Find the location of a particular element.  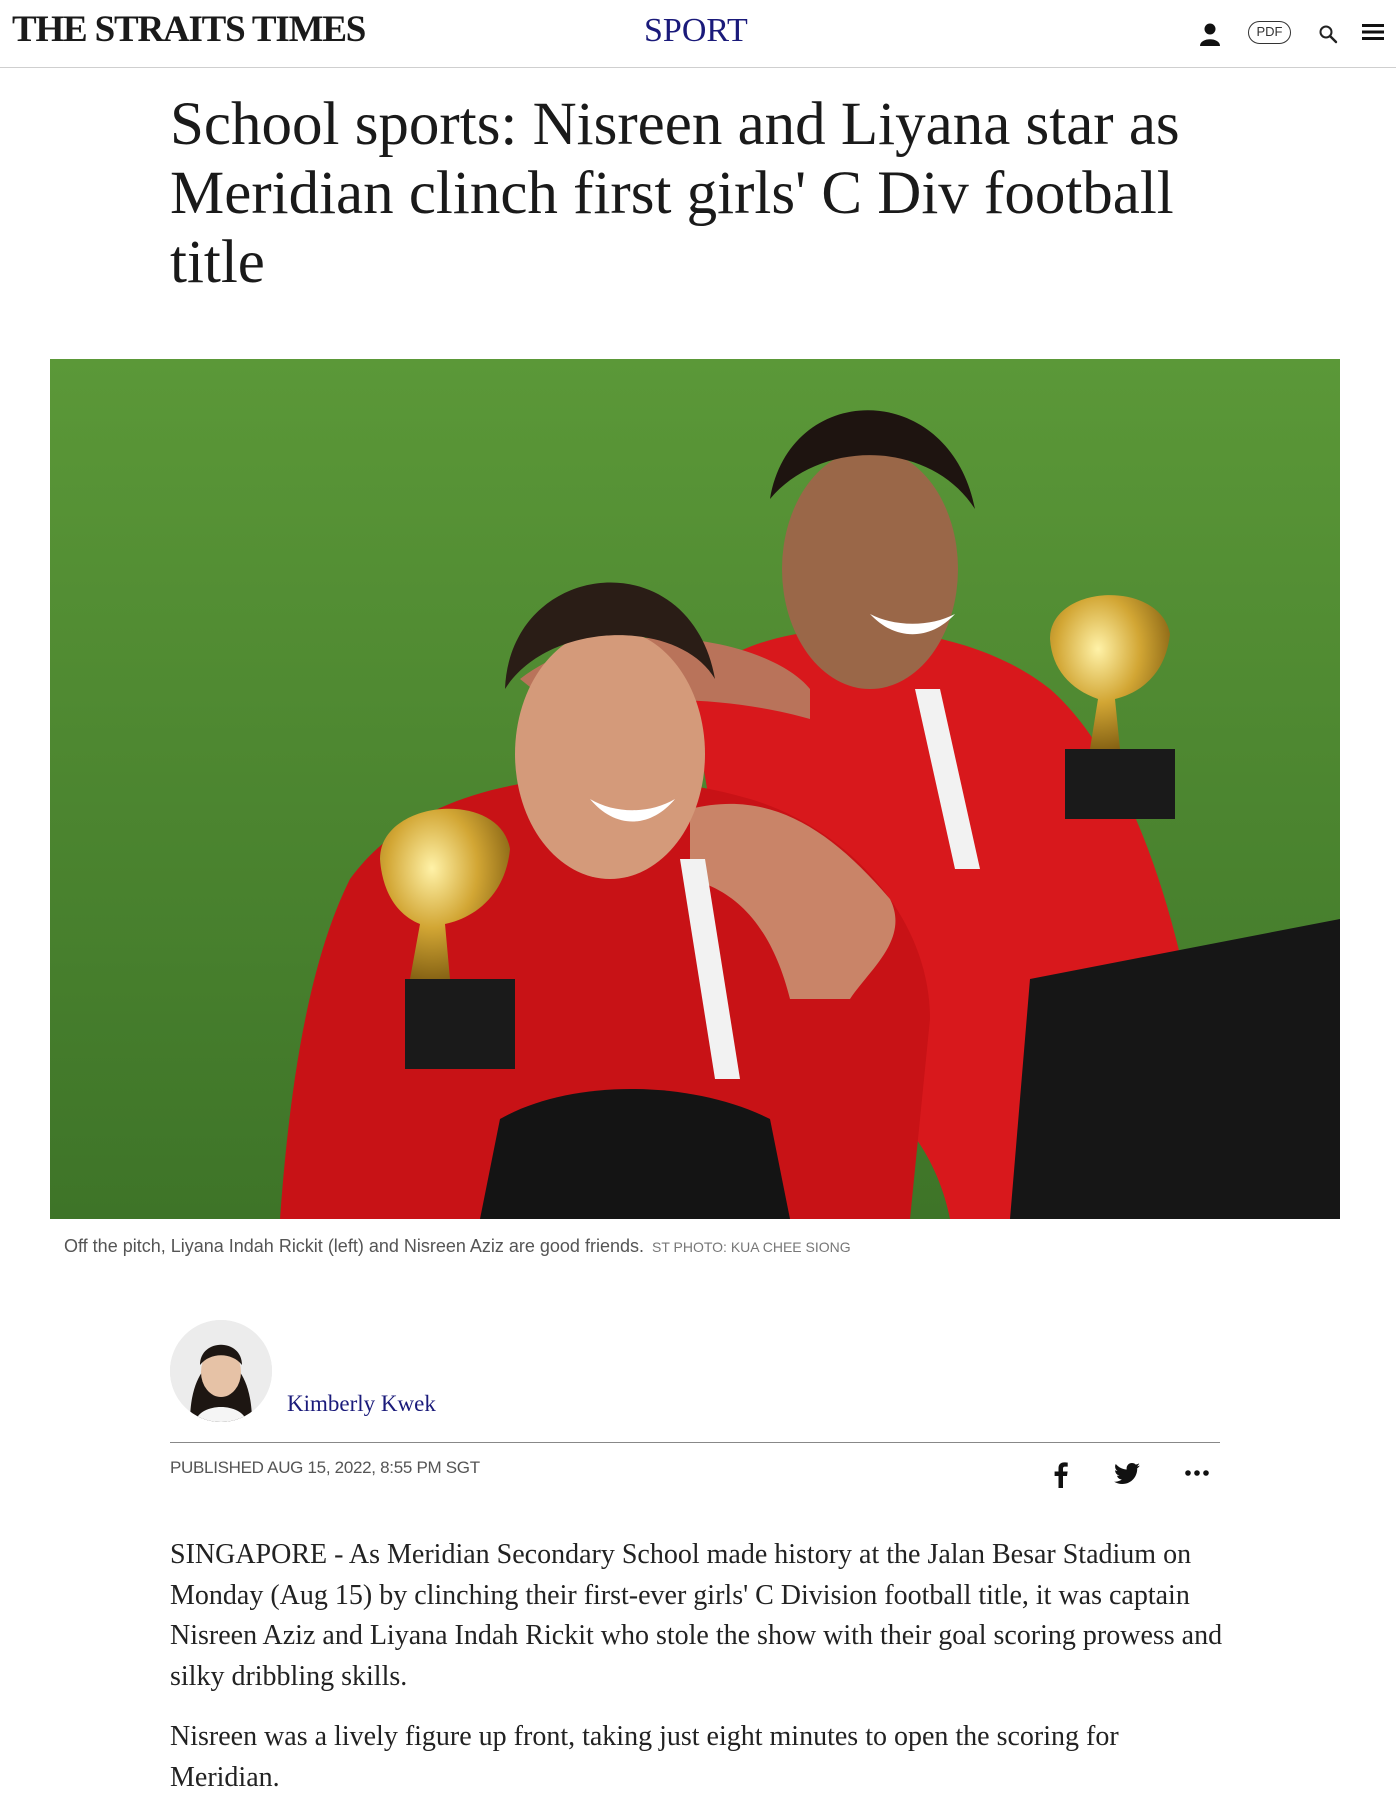

menu-icon is located at coordinates (1373, 32).